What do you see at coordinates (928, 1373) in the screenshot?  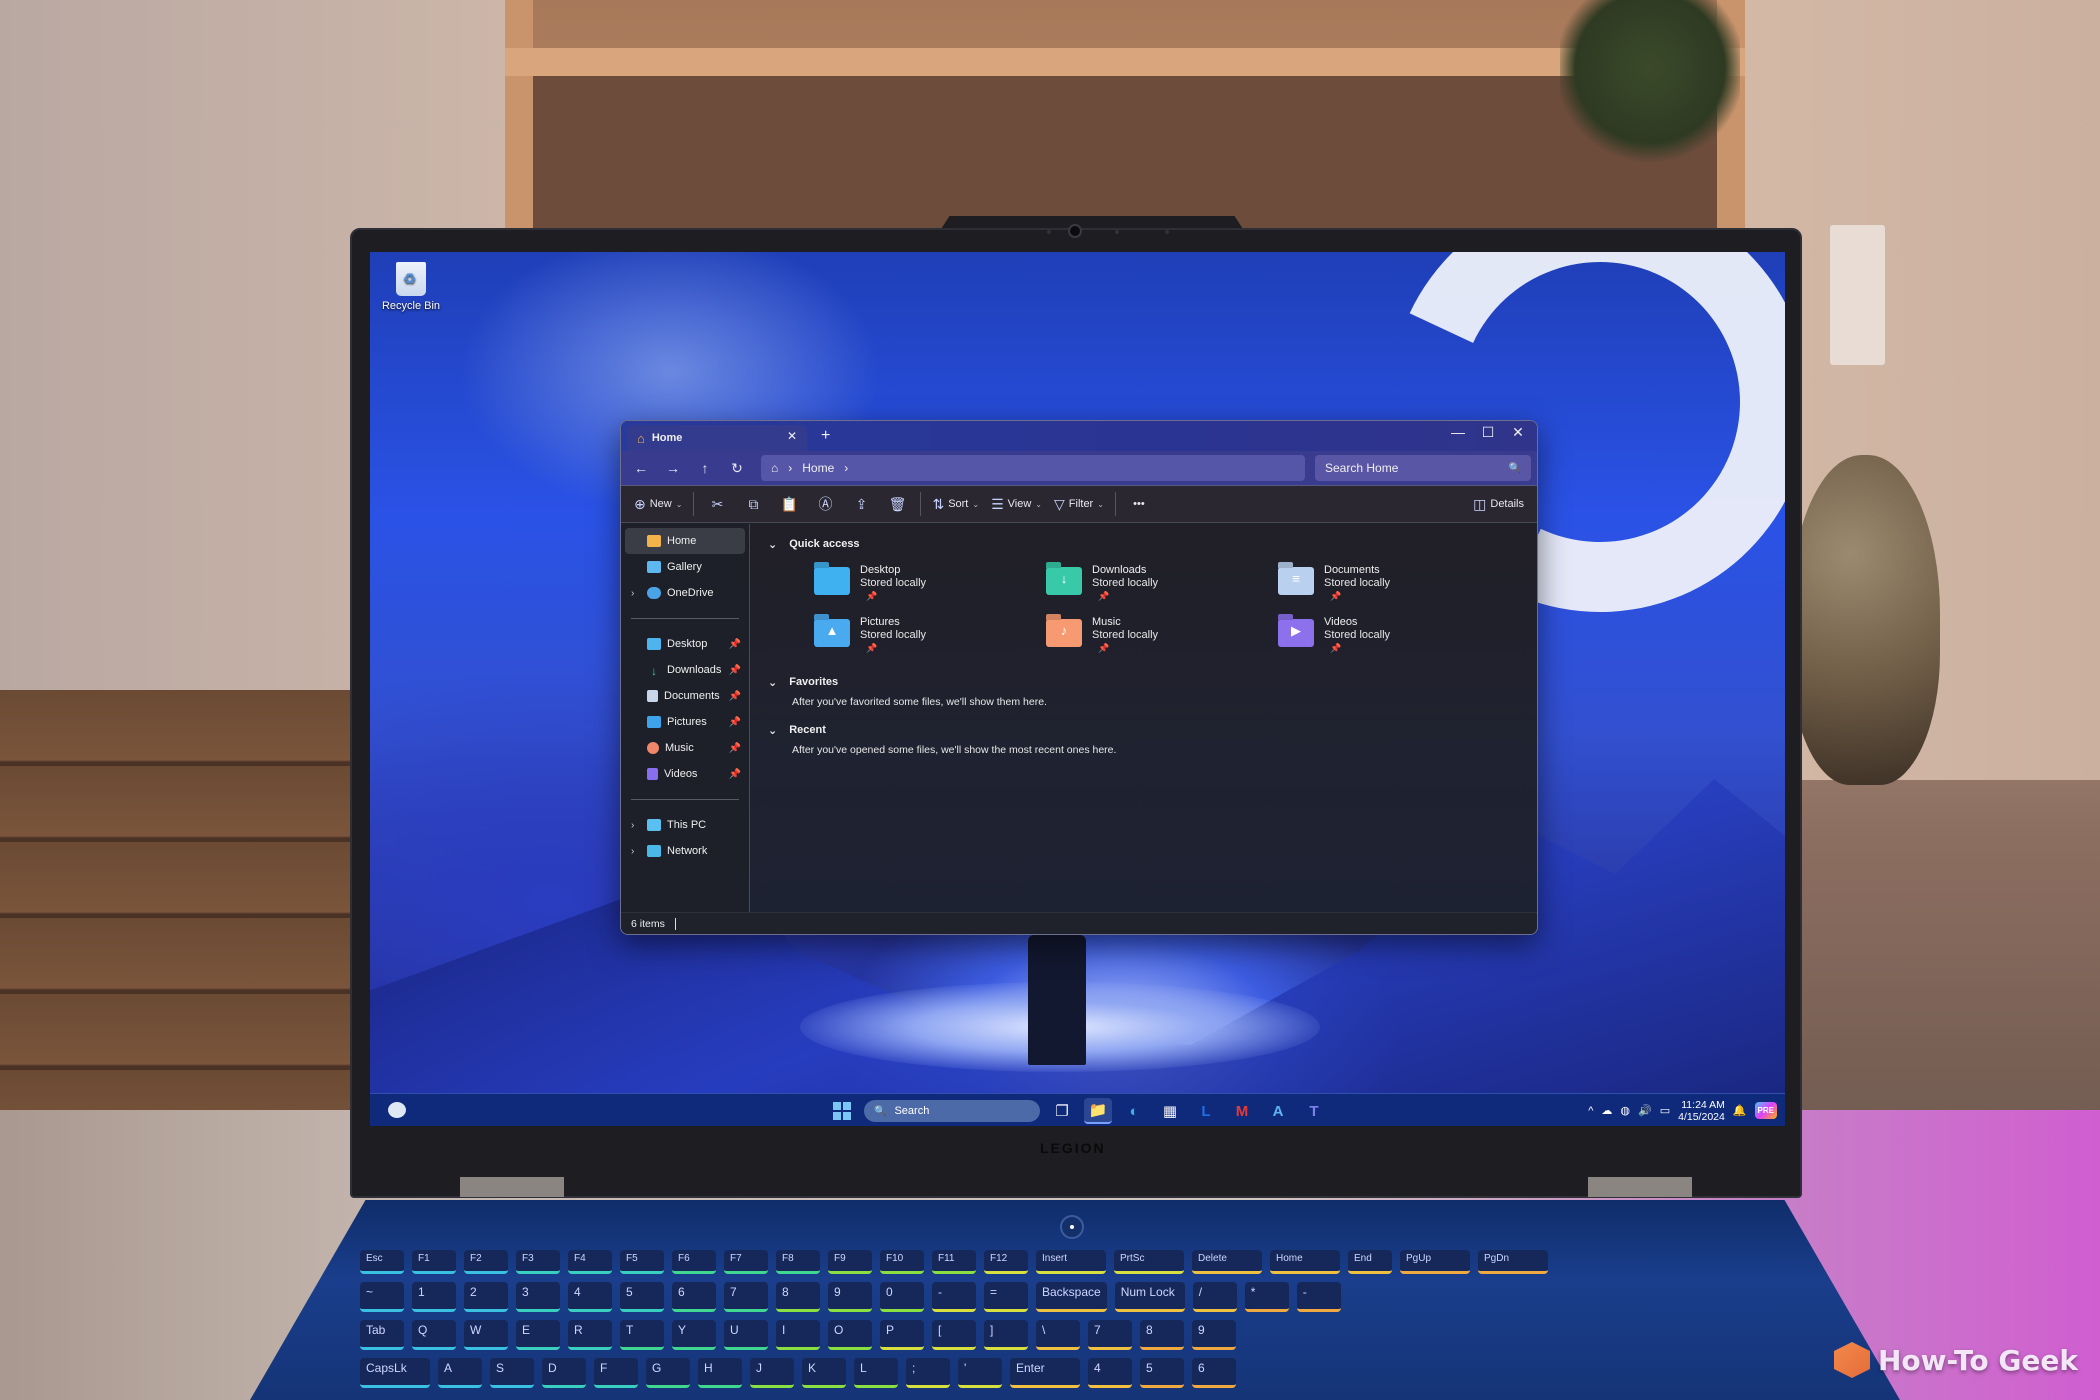 I see `key: ;` at bounding box center [928, 1373].